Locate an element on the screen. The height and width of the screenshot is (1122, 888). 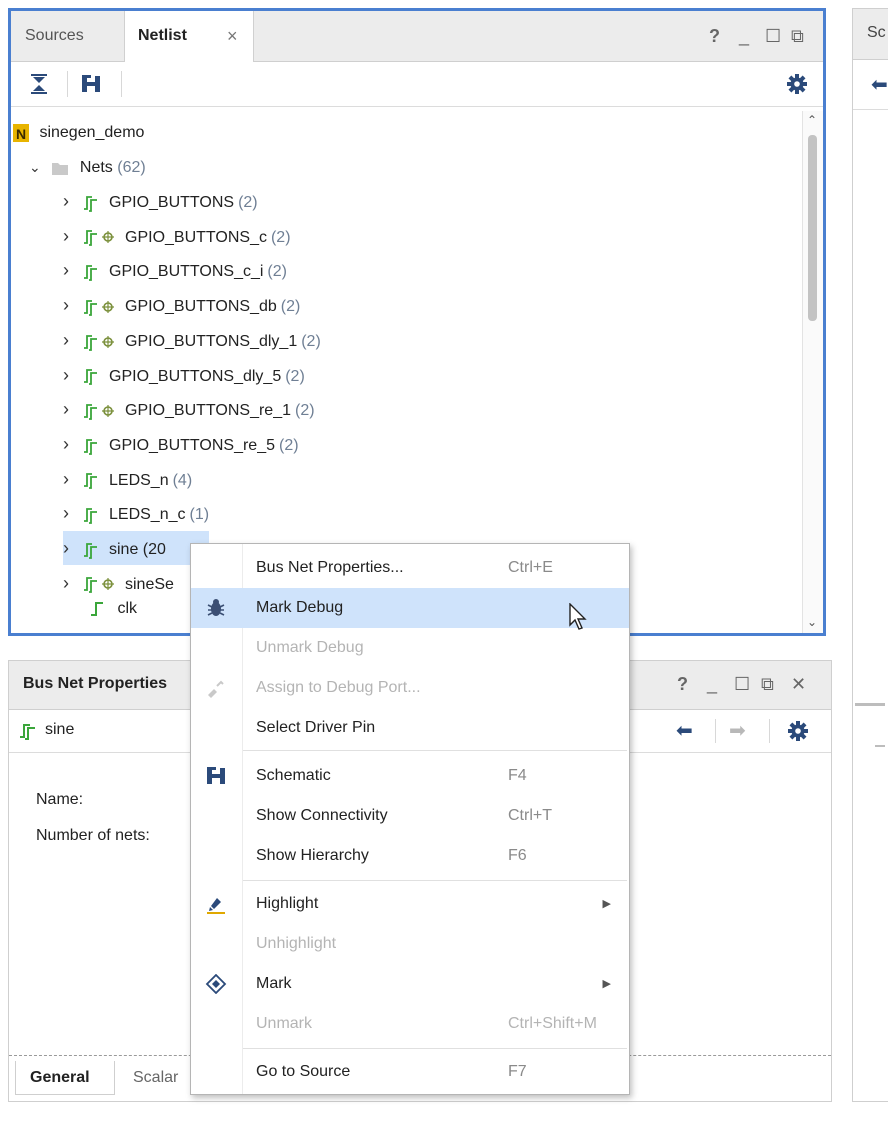
menu-item-select-driver-pin: Select Driver Pin is located at coordinates (410, 728).